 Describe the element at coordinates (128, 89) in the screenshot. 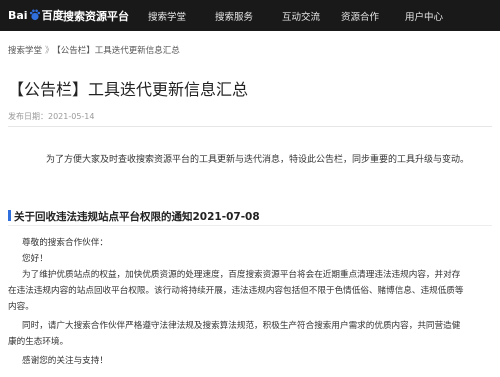

I see `page-title: 【公告栏】工具迭代更新信息汇总` at that location.